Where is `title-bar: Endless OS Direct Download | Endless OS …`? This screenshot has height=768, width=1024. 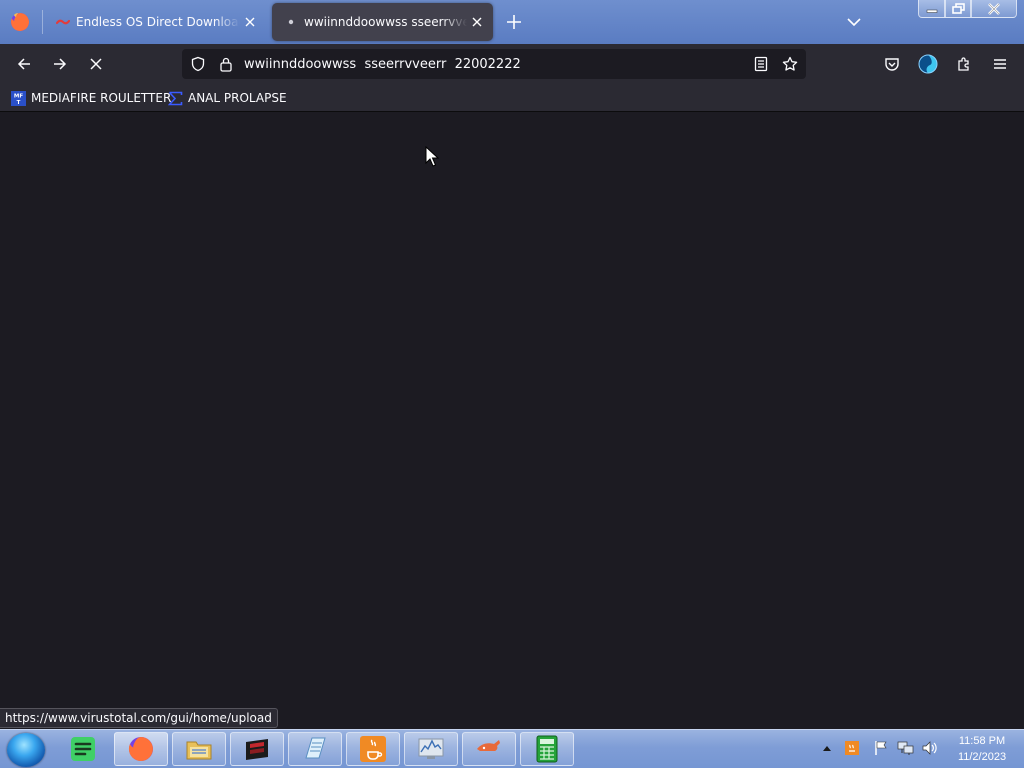
title-bar: Endless OS Direct Download | Endless OS … is located at coordinates (512, 22).